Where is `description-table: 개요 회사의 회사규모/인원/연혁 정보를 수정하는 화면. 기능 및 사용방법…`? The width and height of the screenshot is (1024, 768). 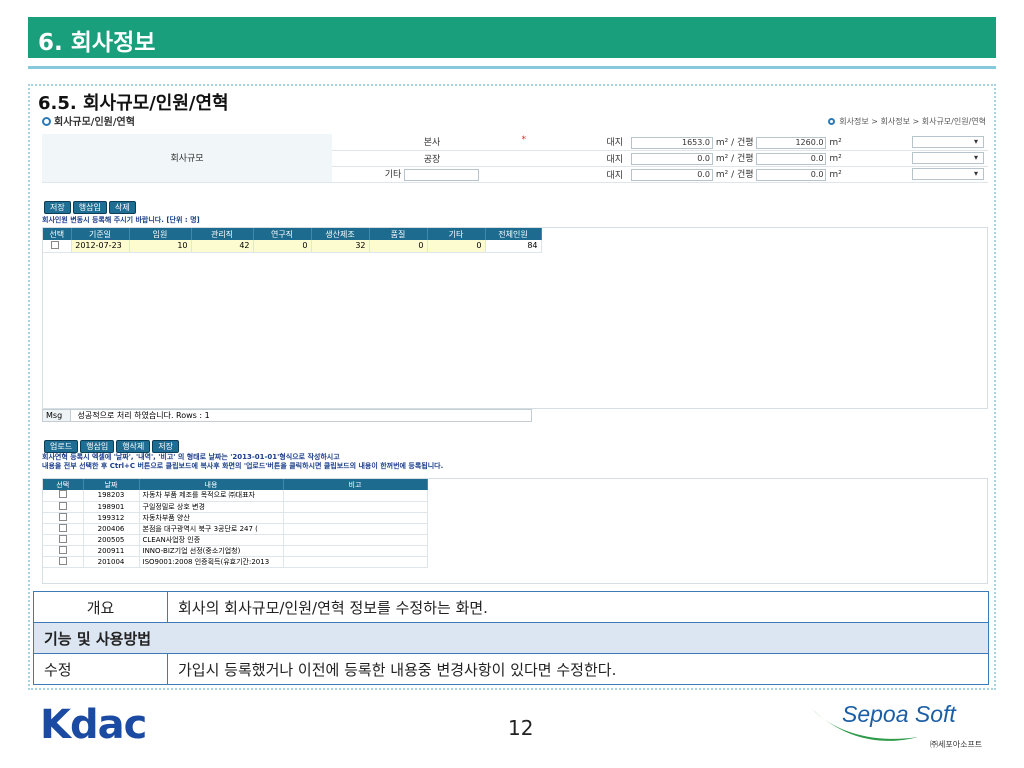 description-table: 개요 회사의 회사규모/인원/연혁 정보를 수정하는 화면. 기능 및 사용방법… is located at coordinates (511, 638).